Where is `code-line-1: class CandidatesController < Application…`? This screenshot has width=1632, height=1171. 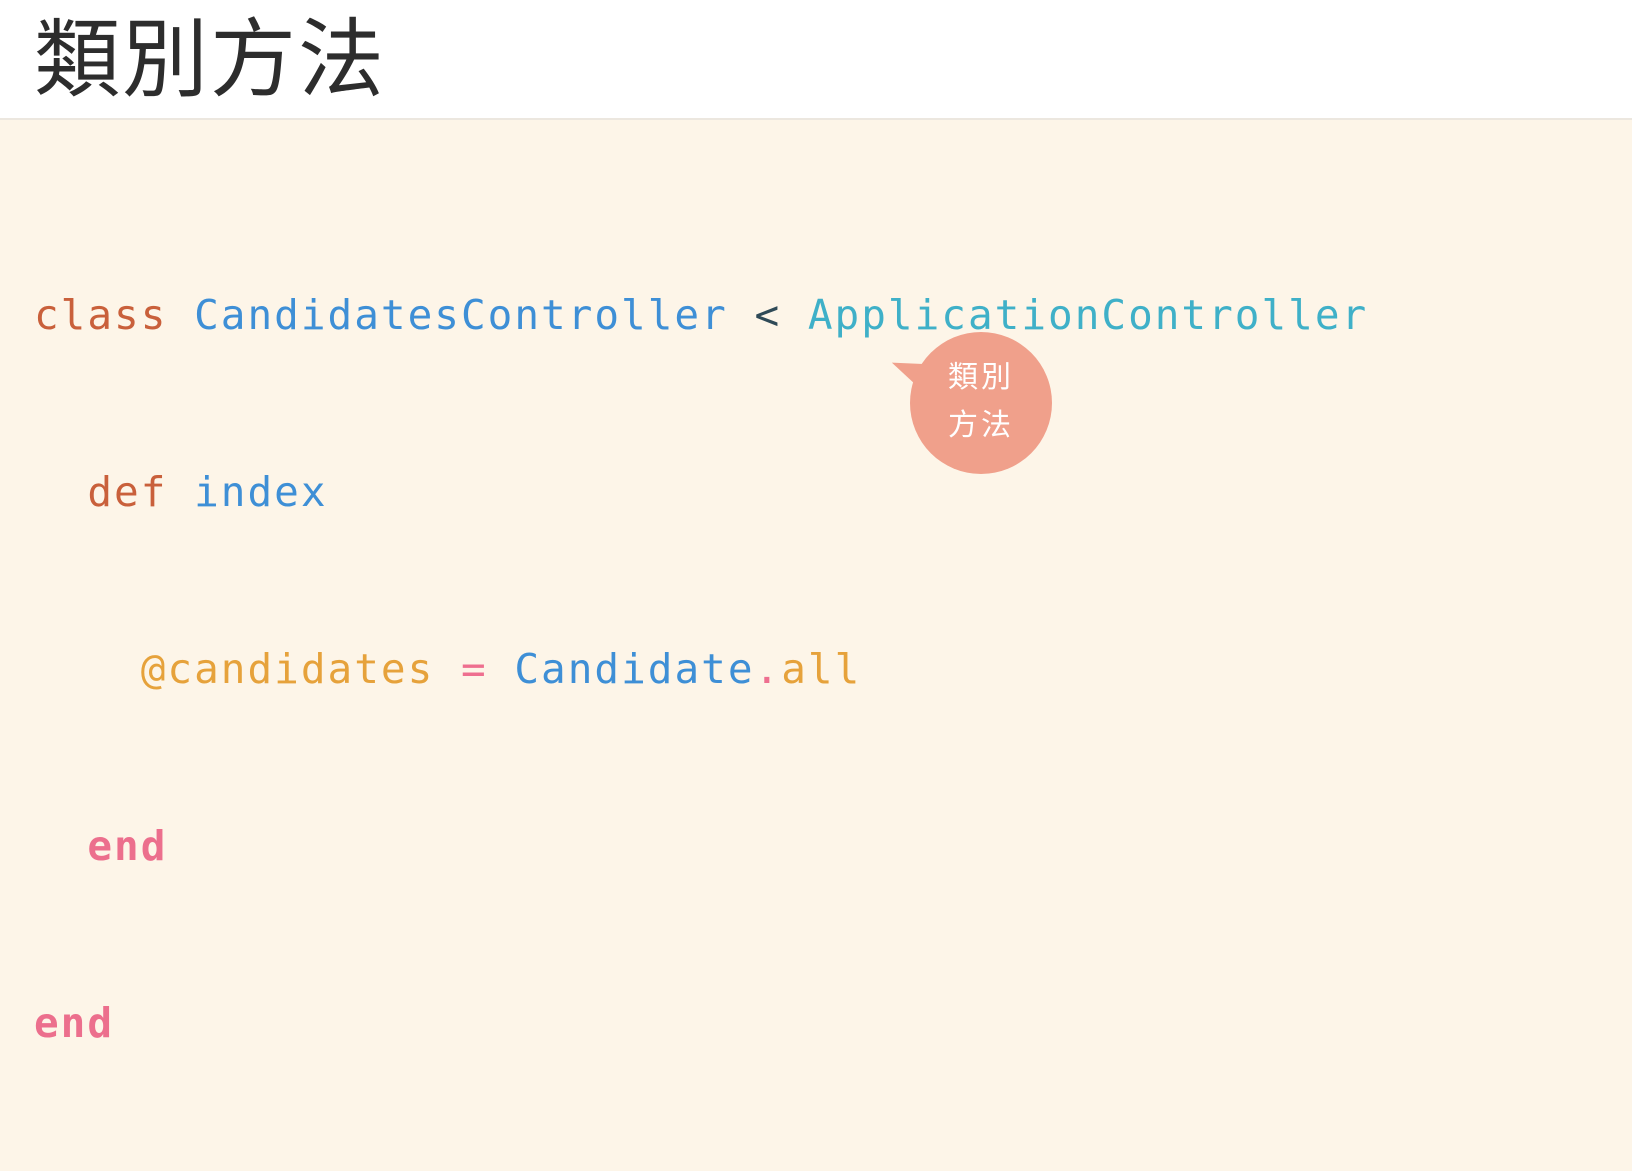
code-line-1: class CandidatesController < Application… is located at coordinates (701, 315).